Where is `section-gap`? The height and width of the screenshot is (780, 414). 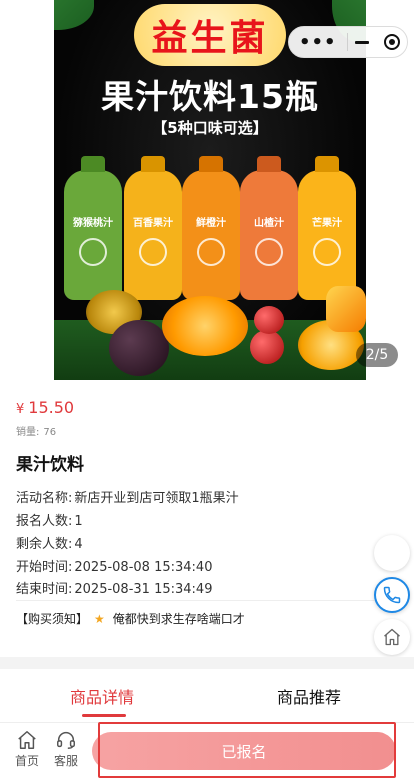 section-gap is located at coordinates (207, 663).